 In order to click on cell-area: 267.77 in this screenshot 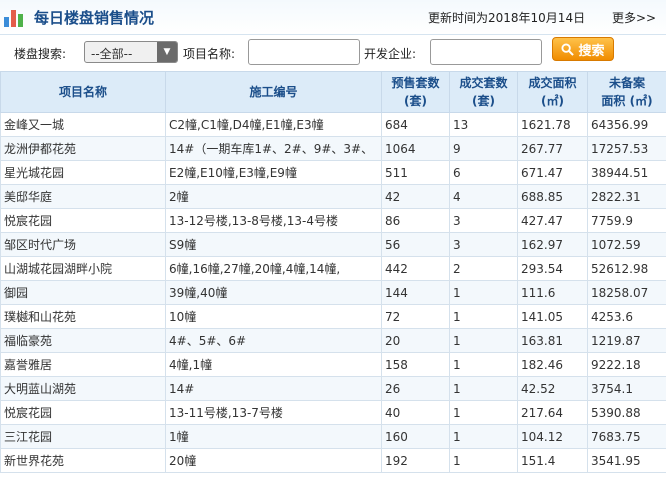, I will do `click(552, 148)`.